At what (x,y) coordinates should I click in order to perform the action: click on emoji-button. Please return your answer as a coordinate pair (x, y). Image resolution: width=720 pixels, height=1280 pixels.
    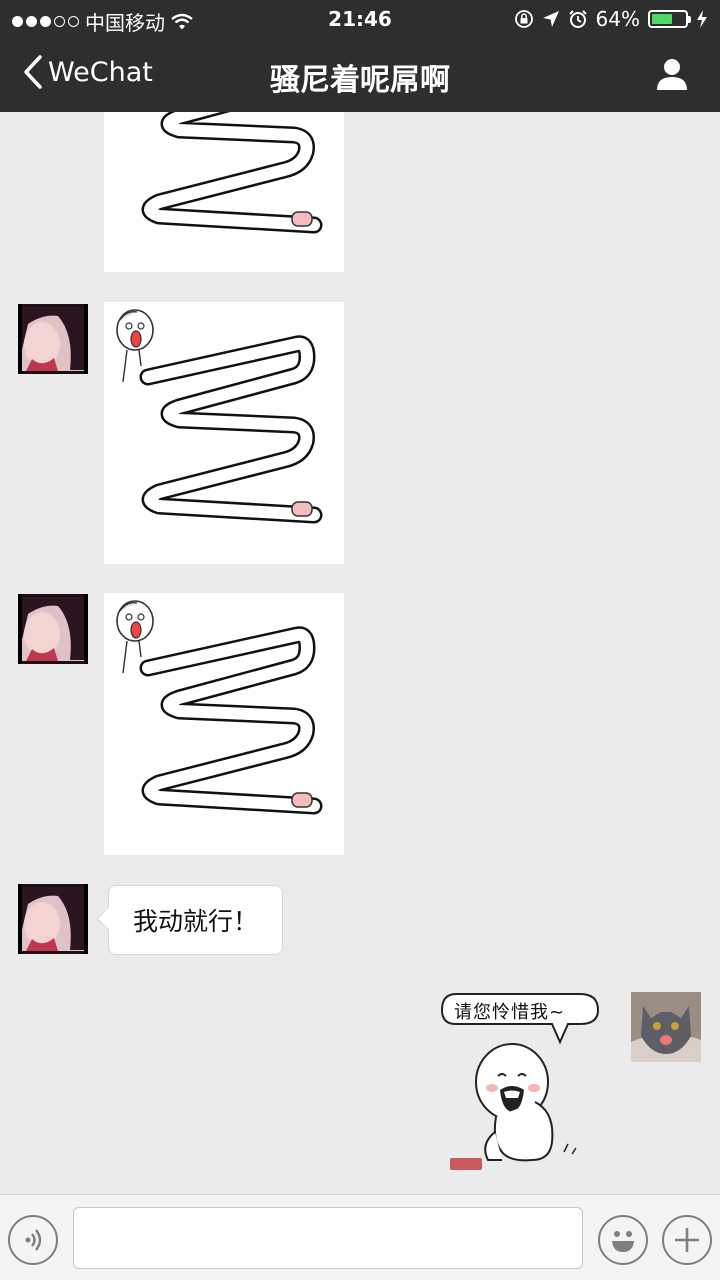
    Looking at the image, I should click on (623, 1240).